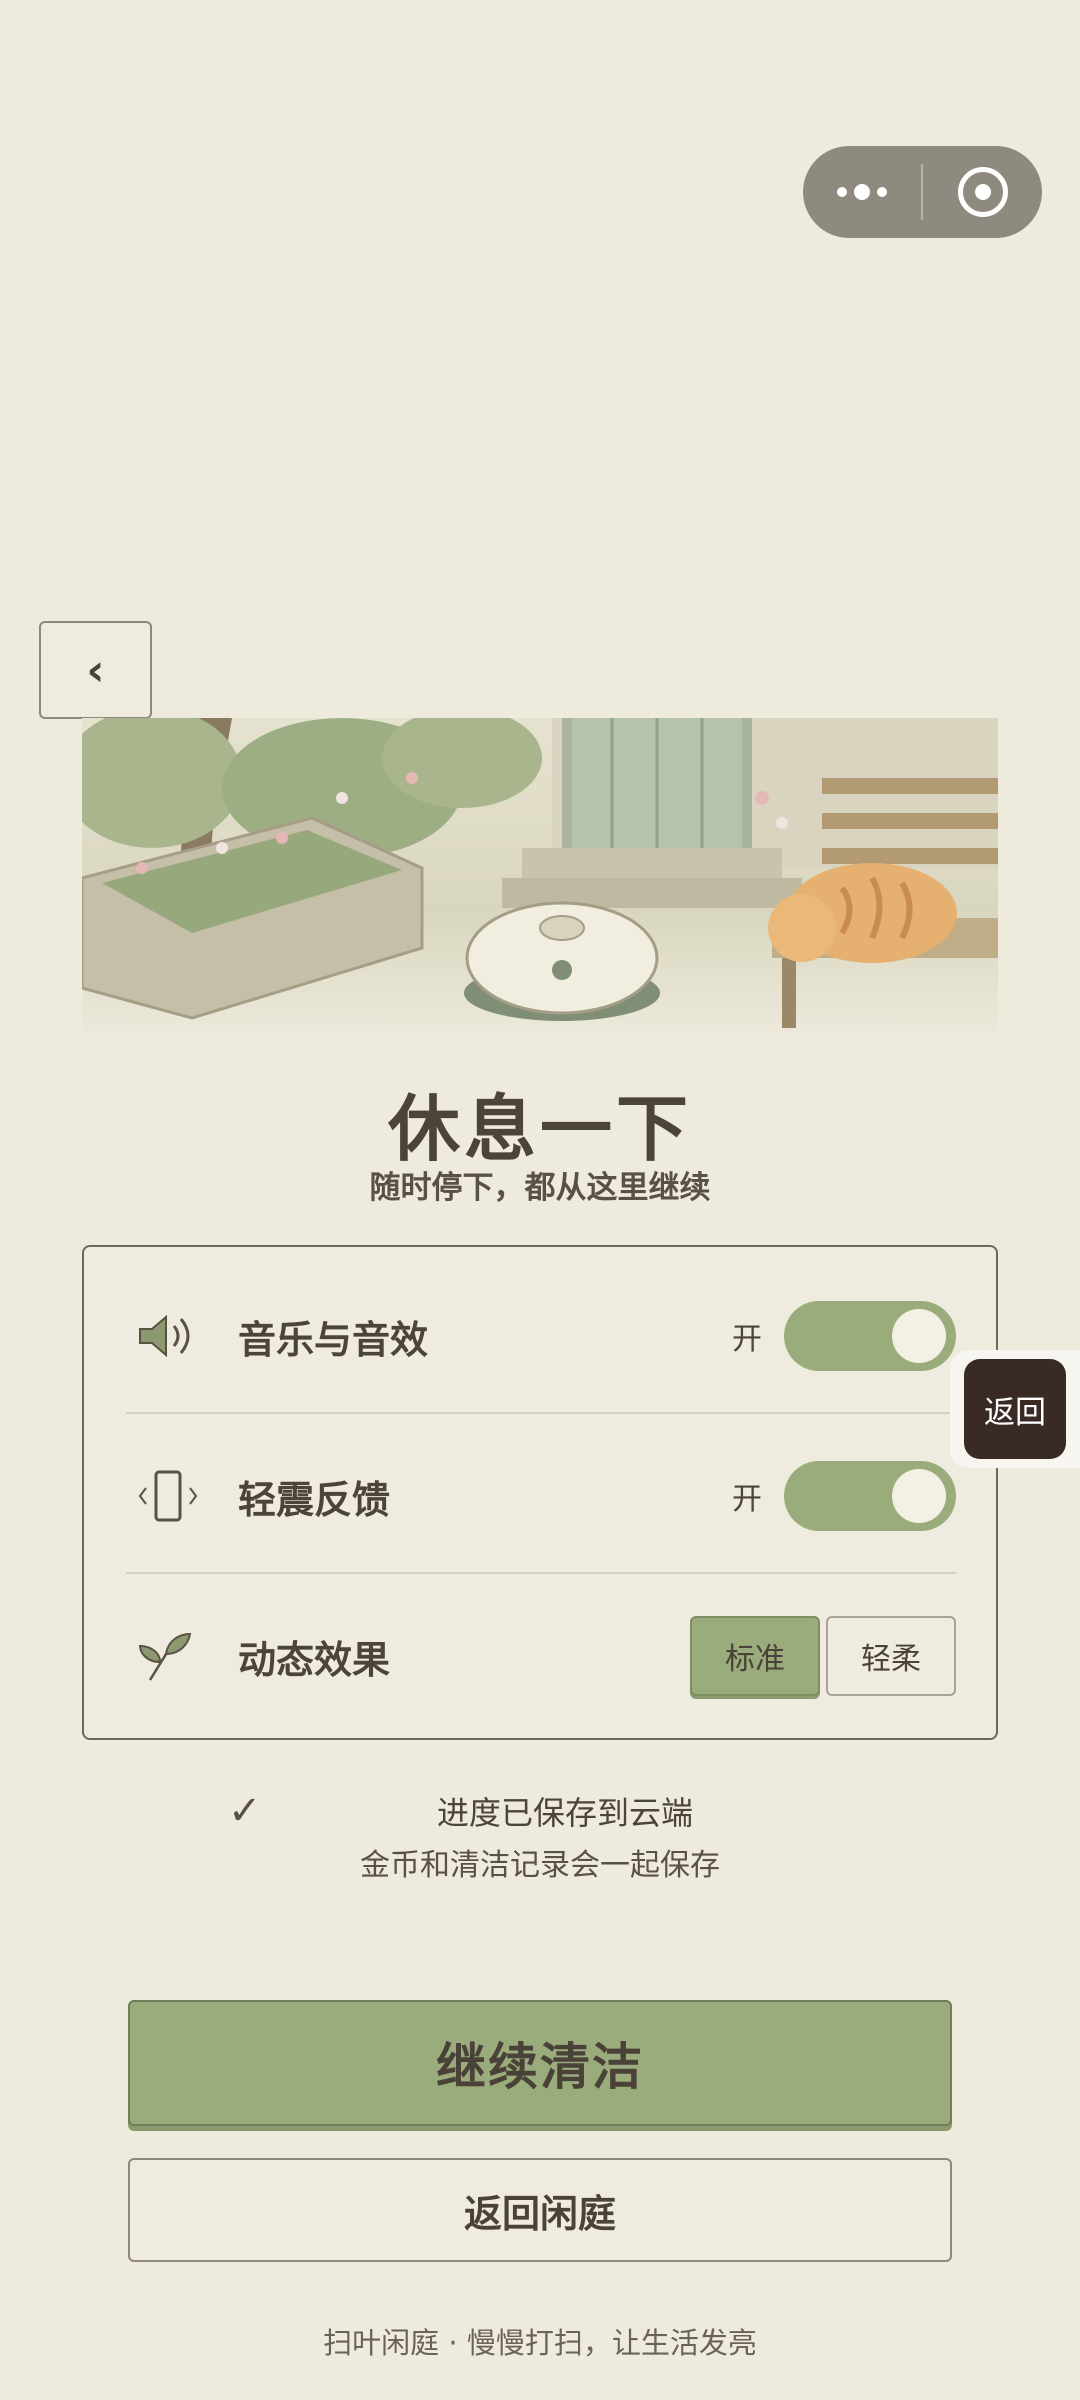 The image size is (1080, 2400). I want to click on floating-back-label: 返回, so click(1015, 1409).